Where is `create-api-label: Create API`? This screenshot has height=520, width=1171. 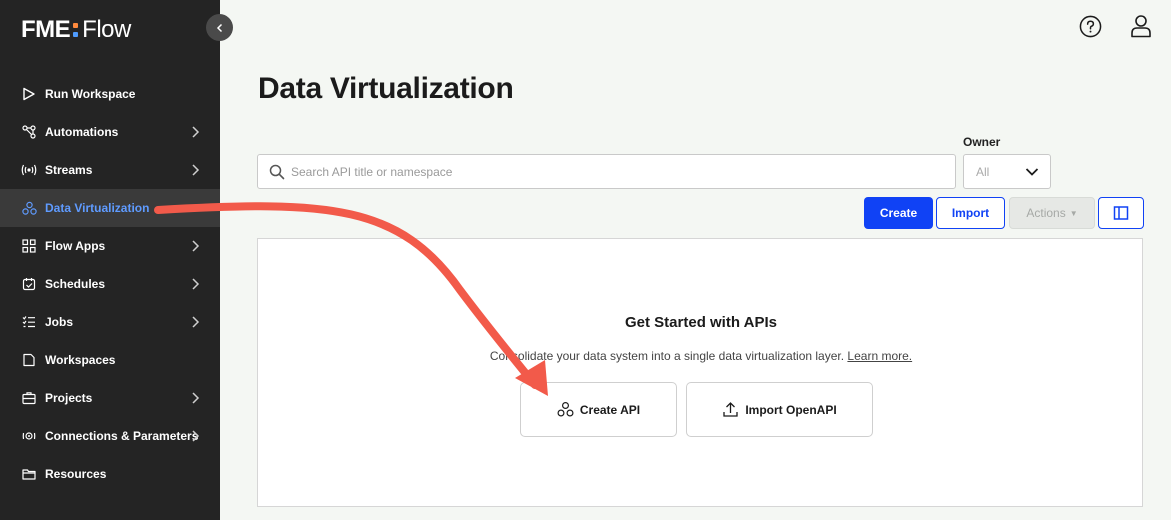
create-api-label: Create API is located at coordinates (610, 409).